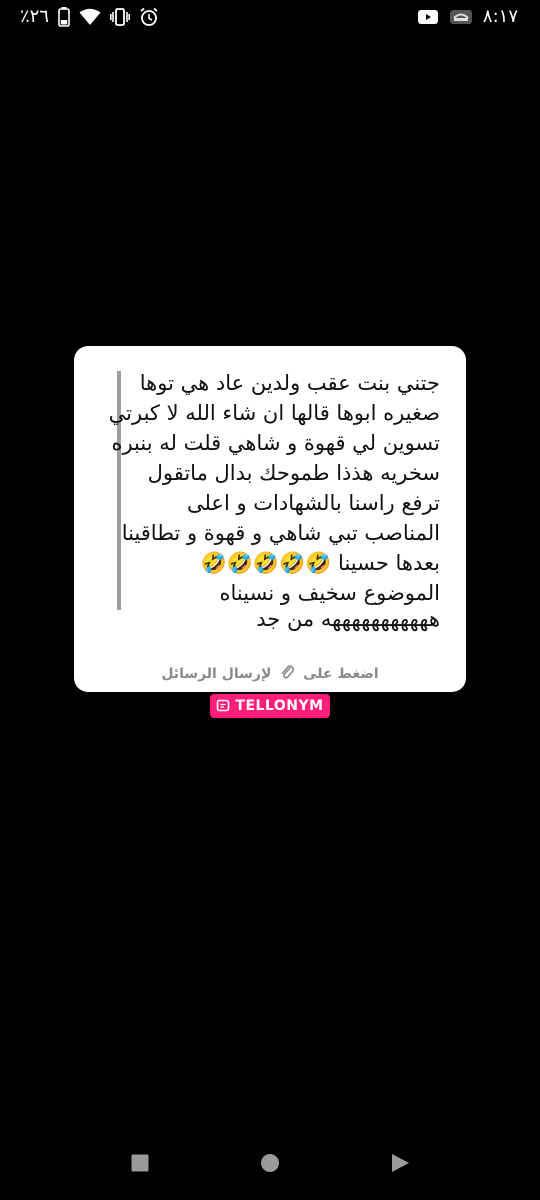 The width and height of the screenshot is (540, 1200). What do you see at coordinates (35, 16) in the screenshot?
I see `battery-percentage: ٪٢٦` at bounding box center [35, 16].